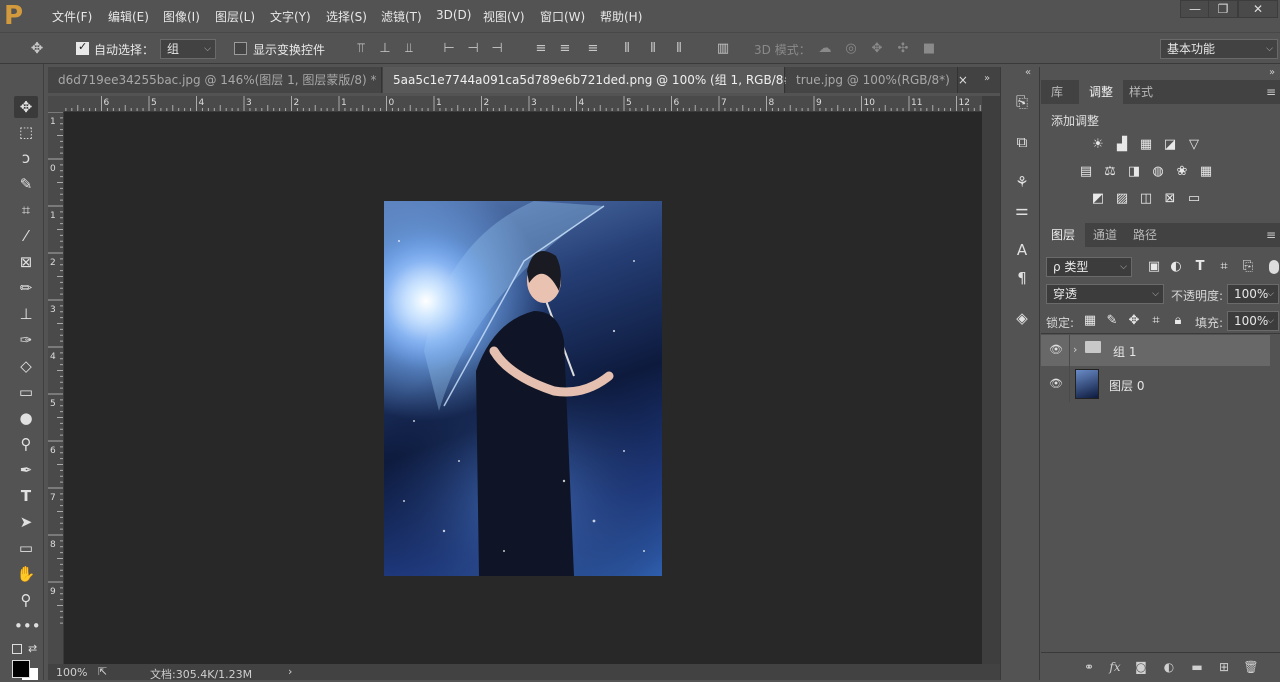  I want to click on vibrance-icon: ▽, so click(1194, 145).